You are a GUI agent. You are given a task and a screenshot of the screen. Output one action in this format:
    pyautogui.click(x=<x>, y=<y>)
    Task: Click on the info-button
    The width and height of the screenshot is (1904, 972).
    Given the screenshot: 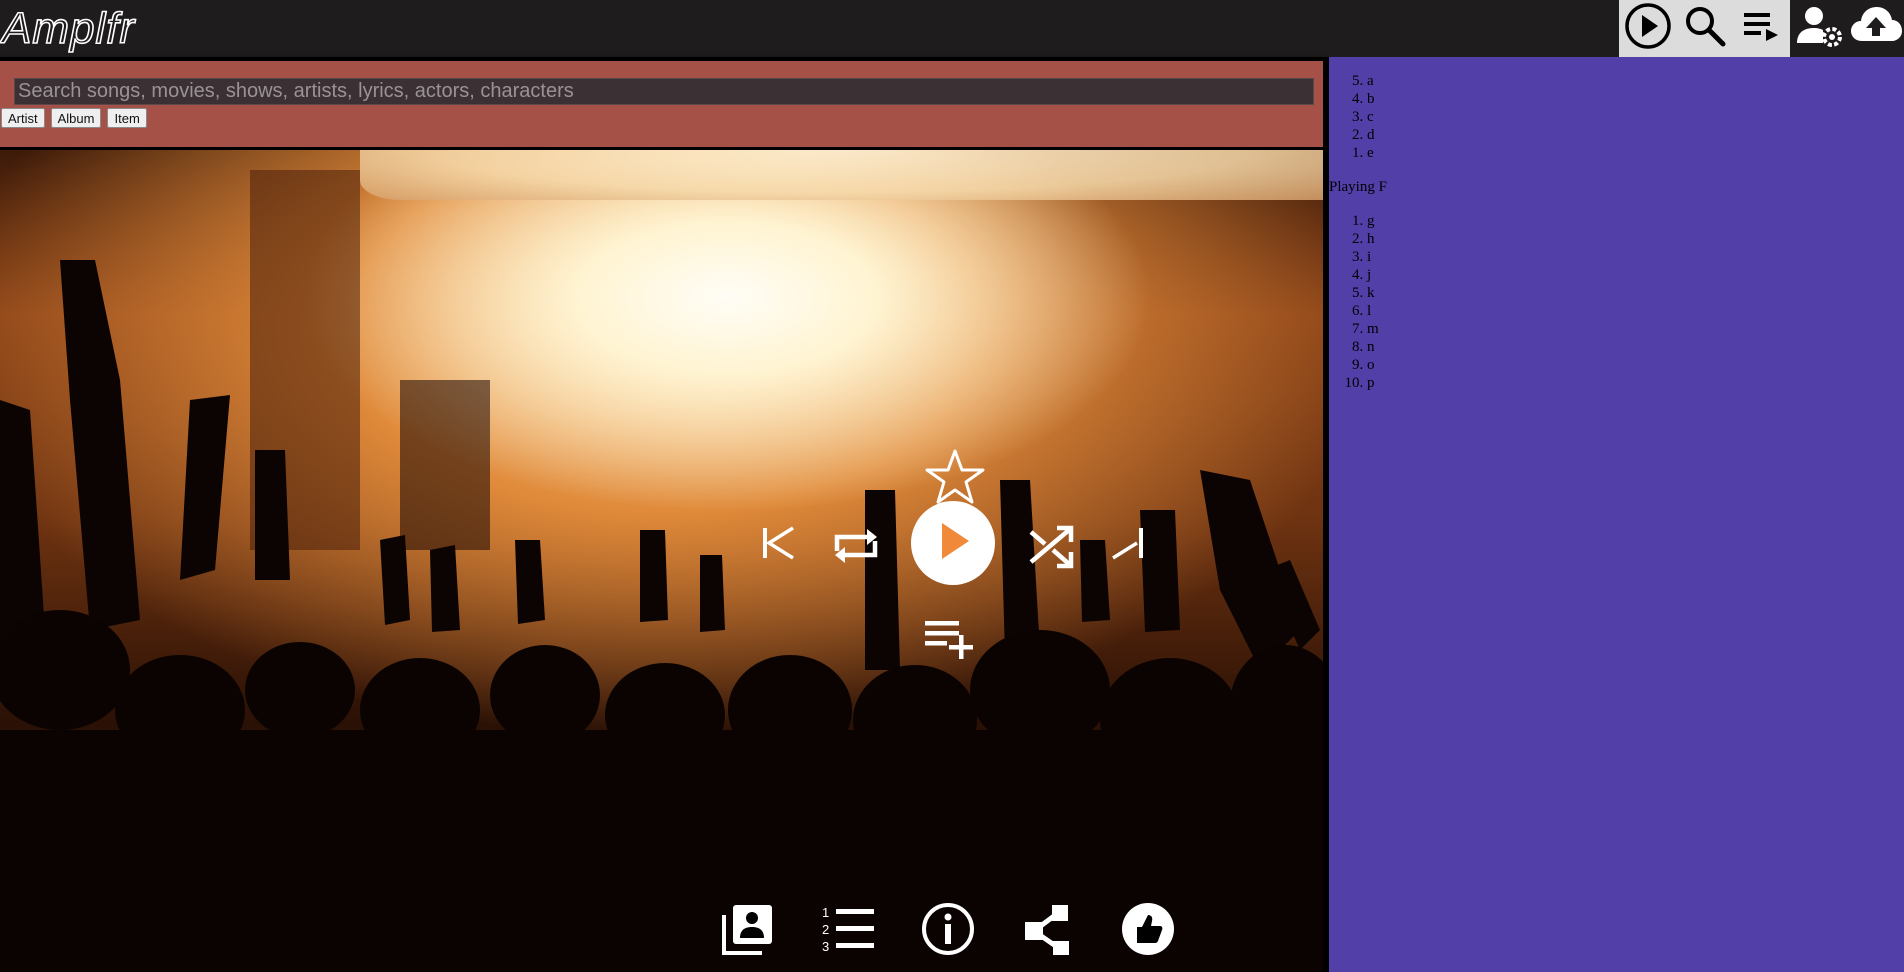 What is the action you would take?
    pyautogui.click(x=948, y=931)
    